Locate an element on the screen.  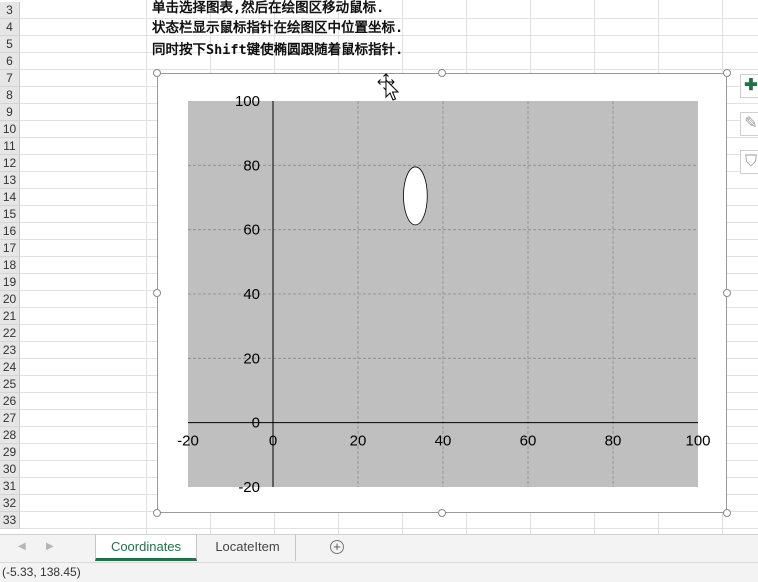
y-tick-label: 20 is located at coordinates (251, 358).